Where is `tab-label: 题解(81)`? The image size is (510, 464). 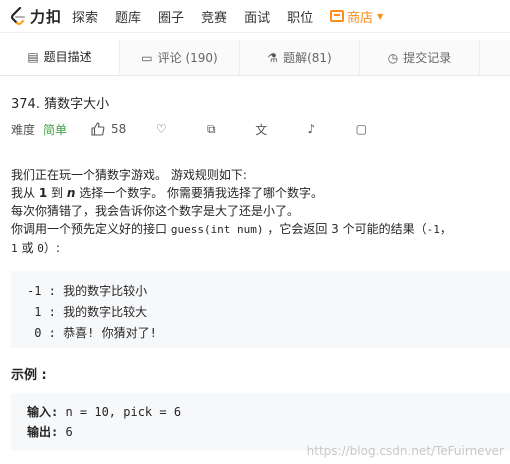 tab-label: 题解(81) is located at coordinates (307, 58).